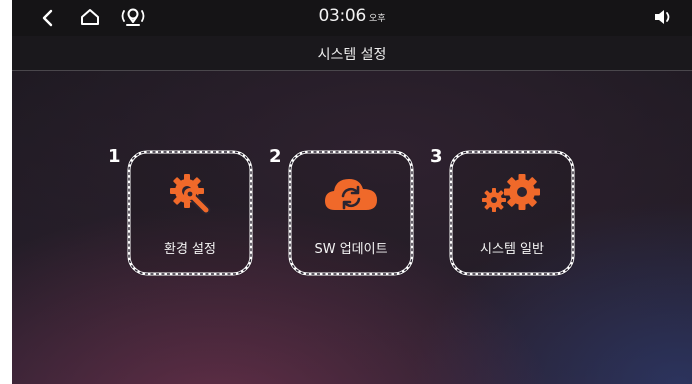 The width and height of the screenshot is (692, 384). Describe the element at coordinates (190, 249) in the screenshot. I see `tile-label: 환경 설정` at that location.